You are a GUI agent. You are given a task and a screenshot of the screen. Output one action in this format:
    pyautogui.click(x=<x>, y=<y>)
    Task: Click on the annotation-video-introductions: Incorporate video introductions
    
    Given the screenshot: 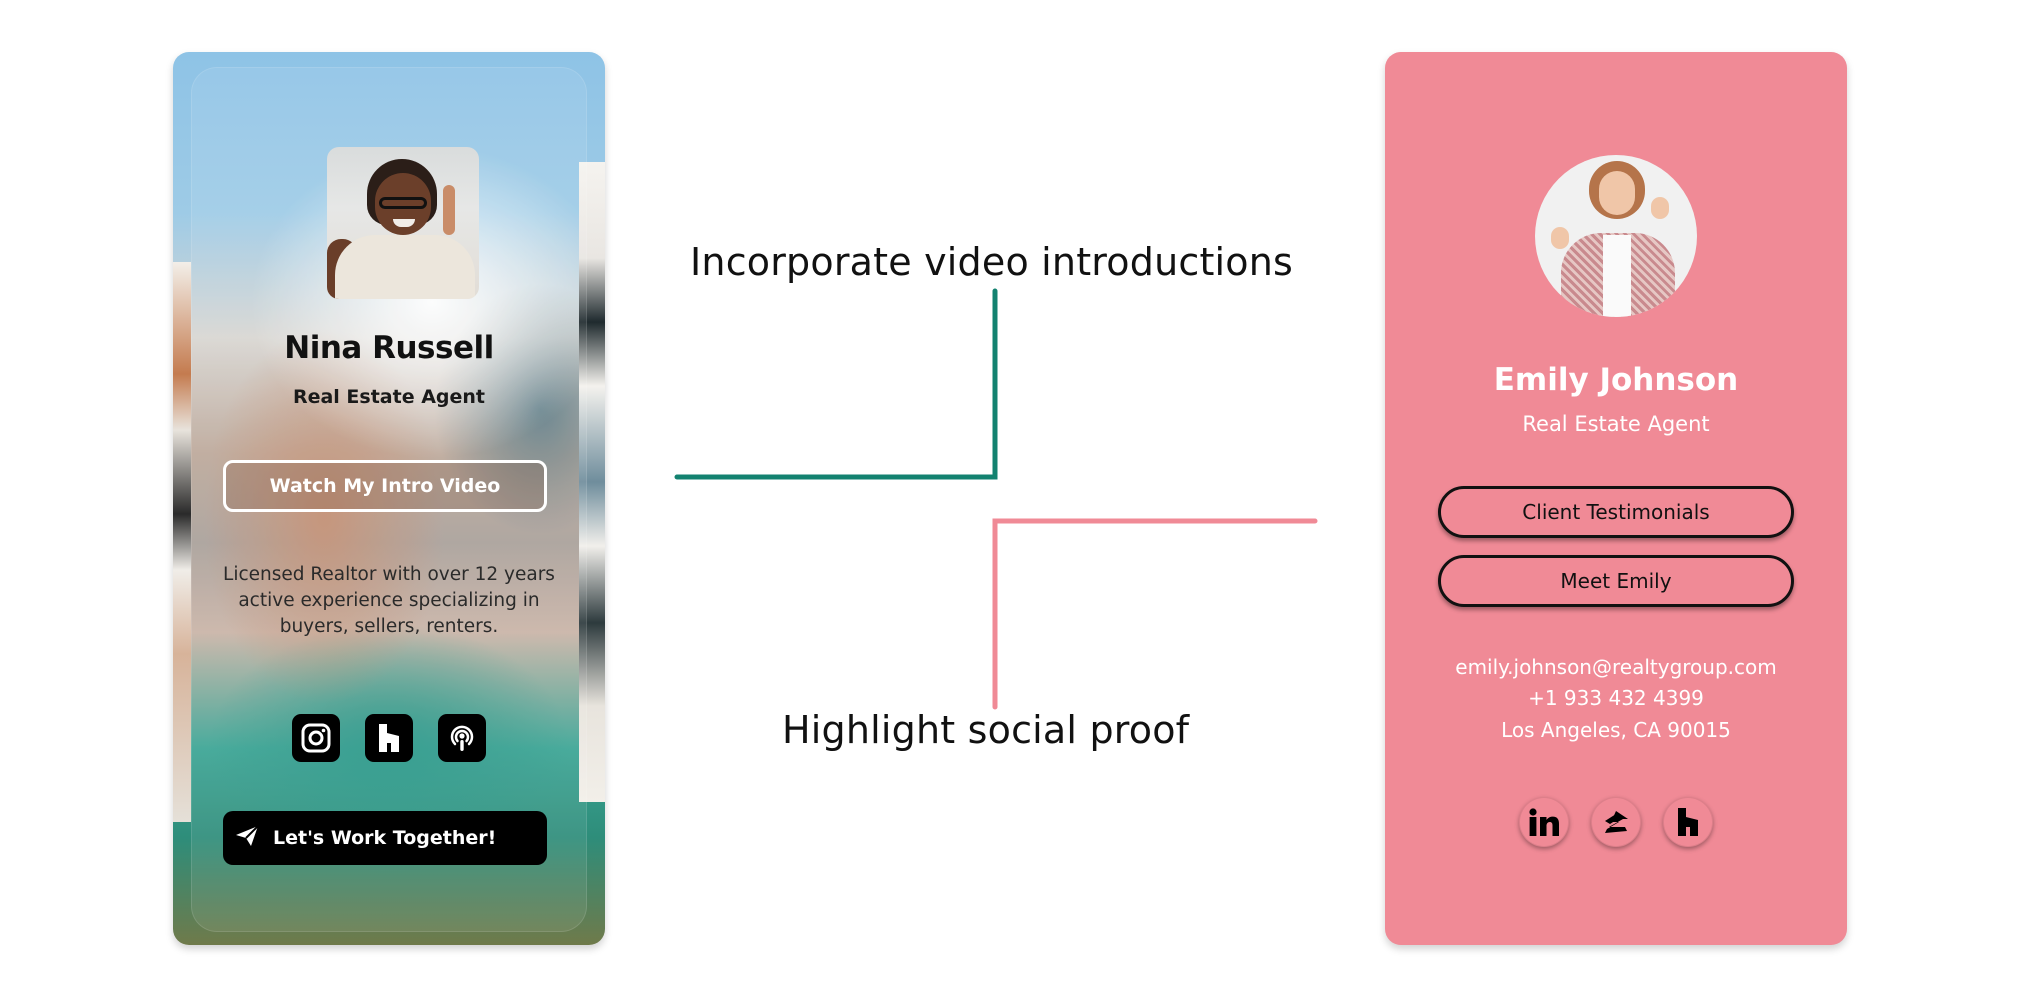 What is the action you would take?
    pyautogui.click(x=992, y=262)
    